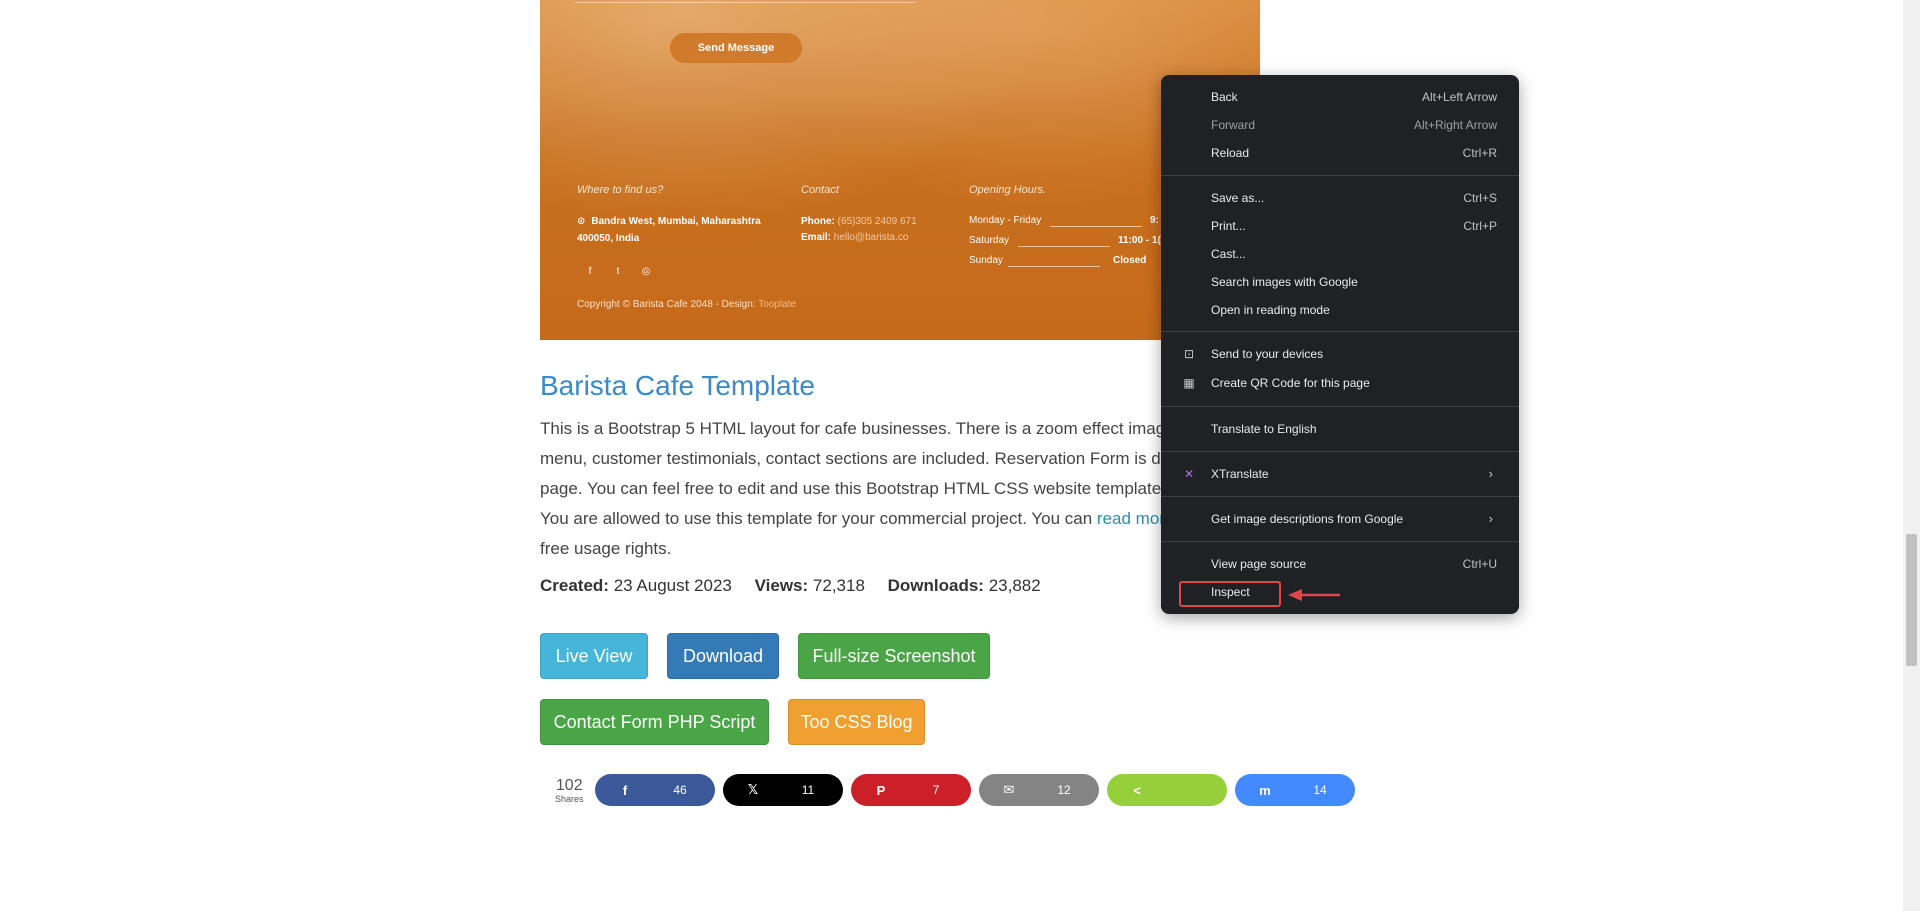 This screenshot has height=911, width=1920. I want to click on share-icon: 𝕏, so click(753, 789).